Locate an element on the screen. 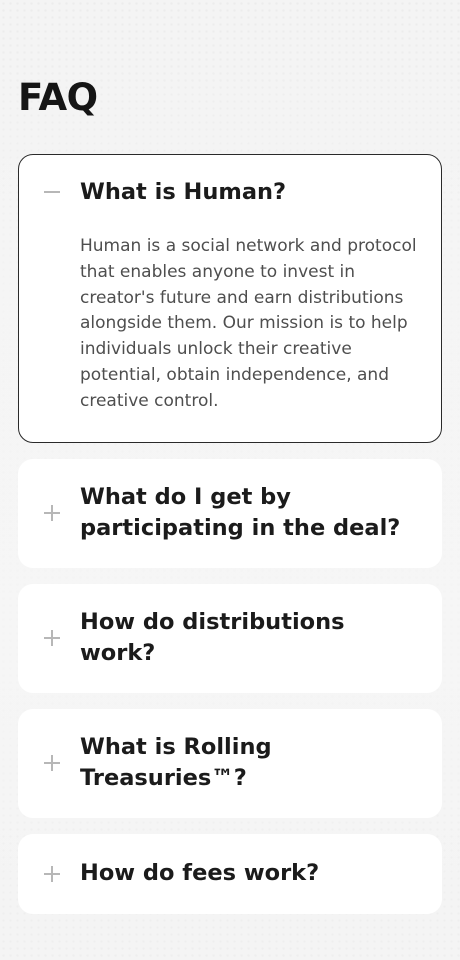 The image size is (460, 960). faq-question: What is Rolling Treasuries™? is located at coordinates (176, 763).